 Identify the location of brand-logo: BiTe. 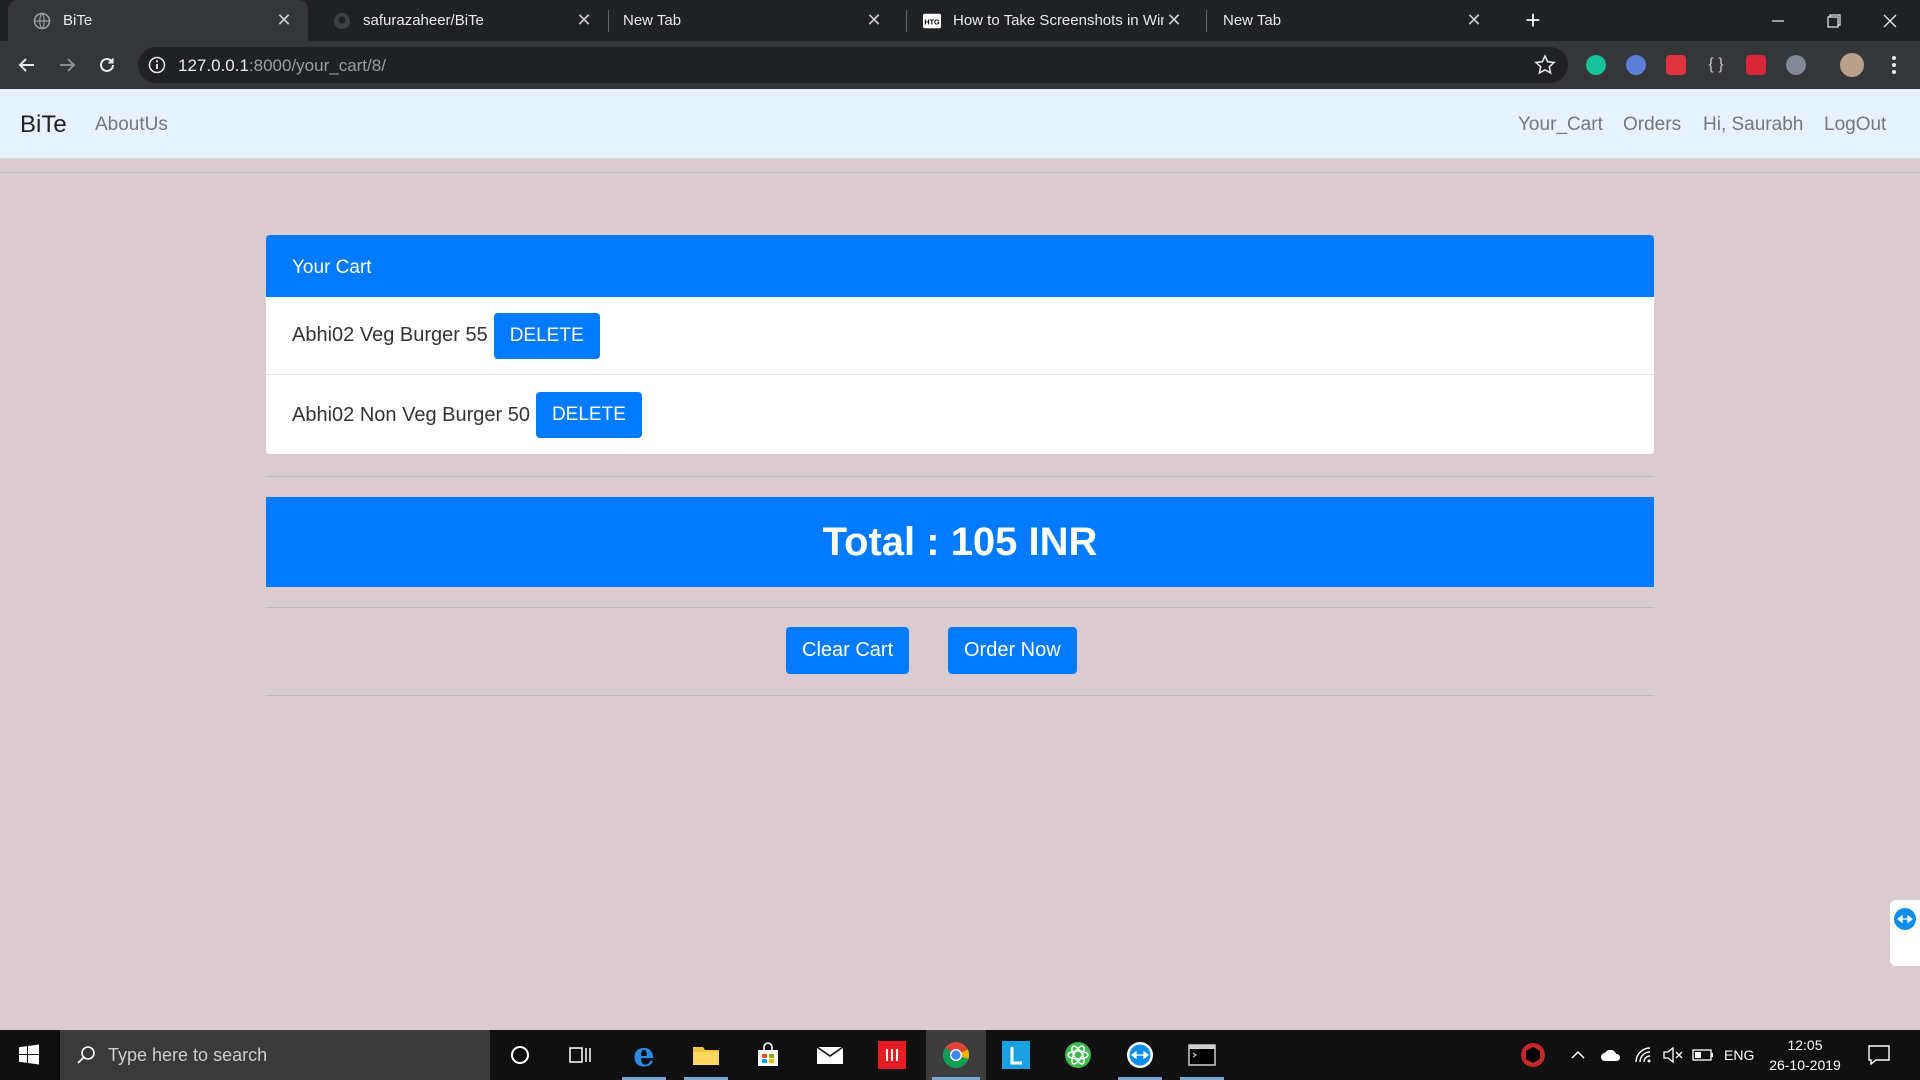
(43, 125).